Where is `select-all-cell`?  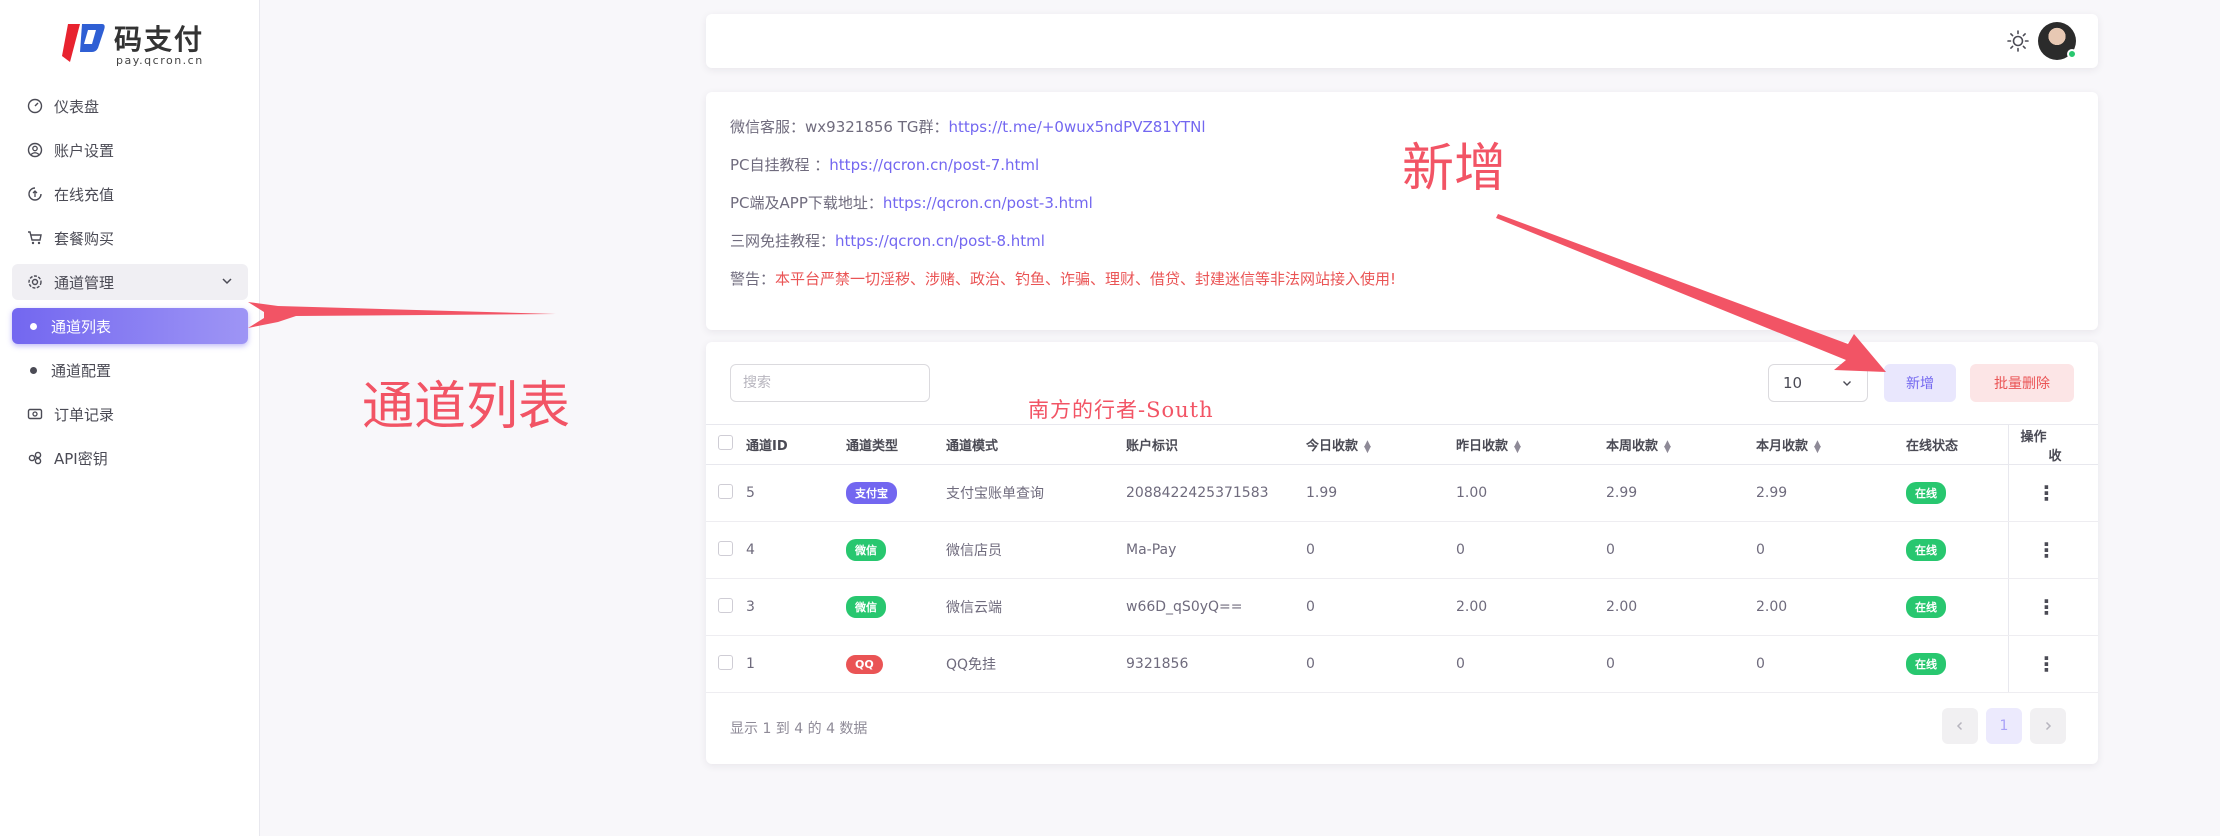
select-all-cell is located at coordinates (726, 444).